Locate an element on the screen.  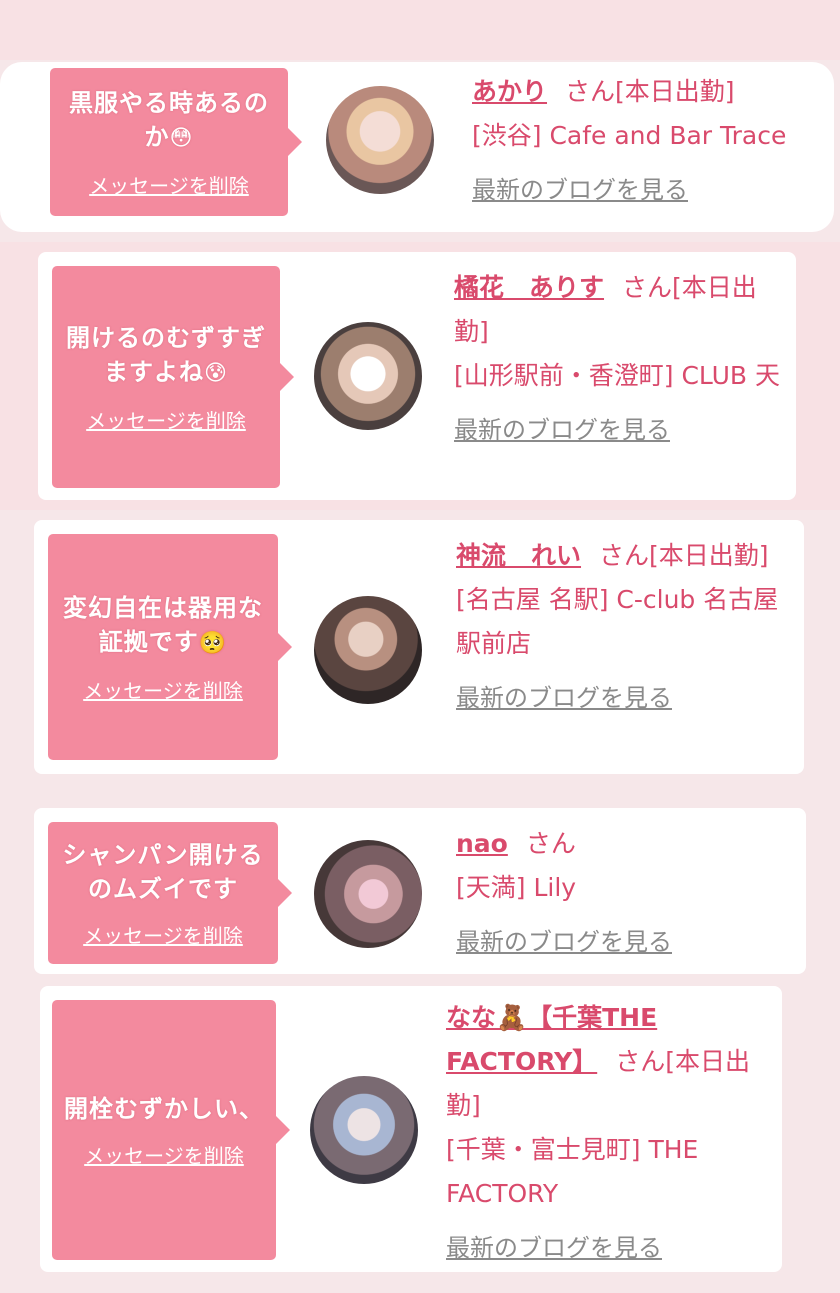
message-bubble: 黒服やる時あるのか😳 メッセージを削除 is located at coordinates (176, 142).